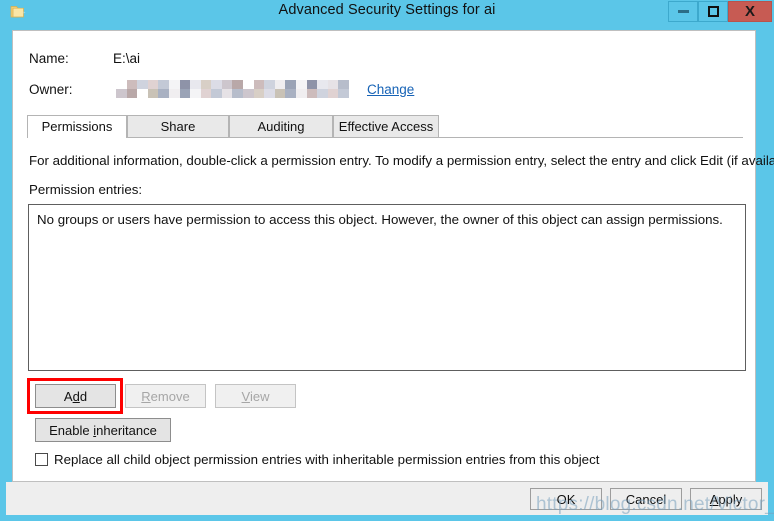 The width and height of the screenshot is (774, 521). I want to click on tab-share-label: Share, so click(178, 126).